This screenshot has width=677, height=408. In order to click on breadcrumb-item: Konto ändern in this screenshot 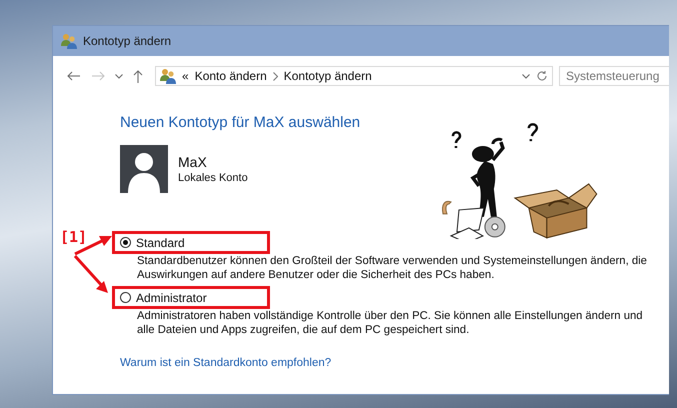, I will do `click(230, 76)`.